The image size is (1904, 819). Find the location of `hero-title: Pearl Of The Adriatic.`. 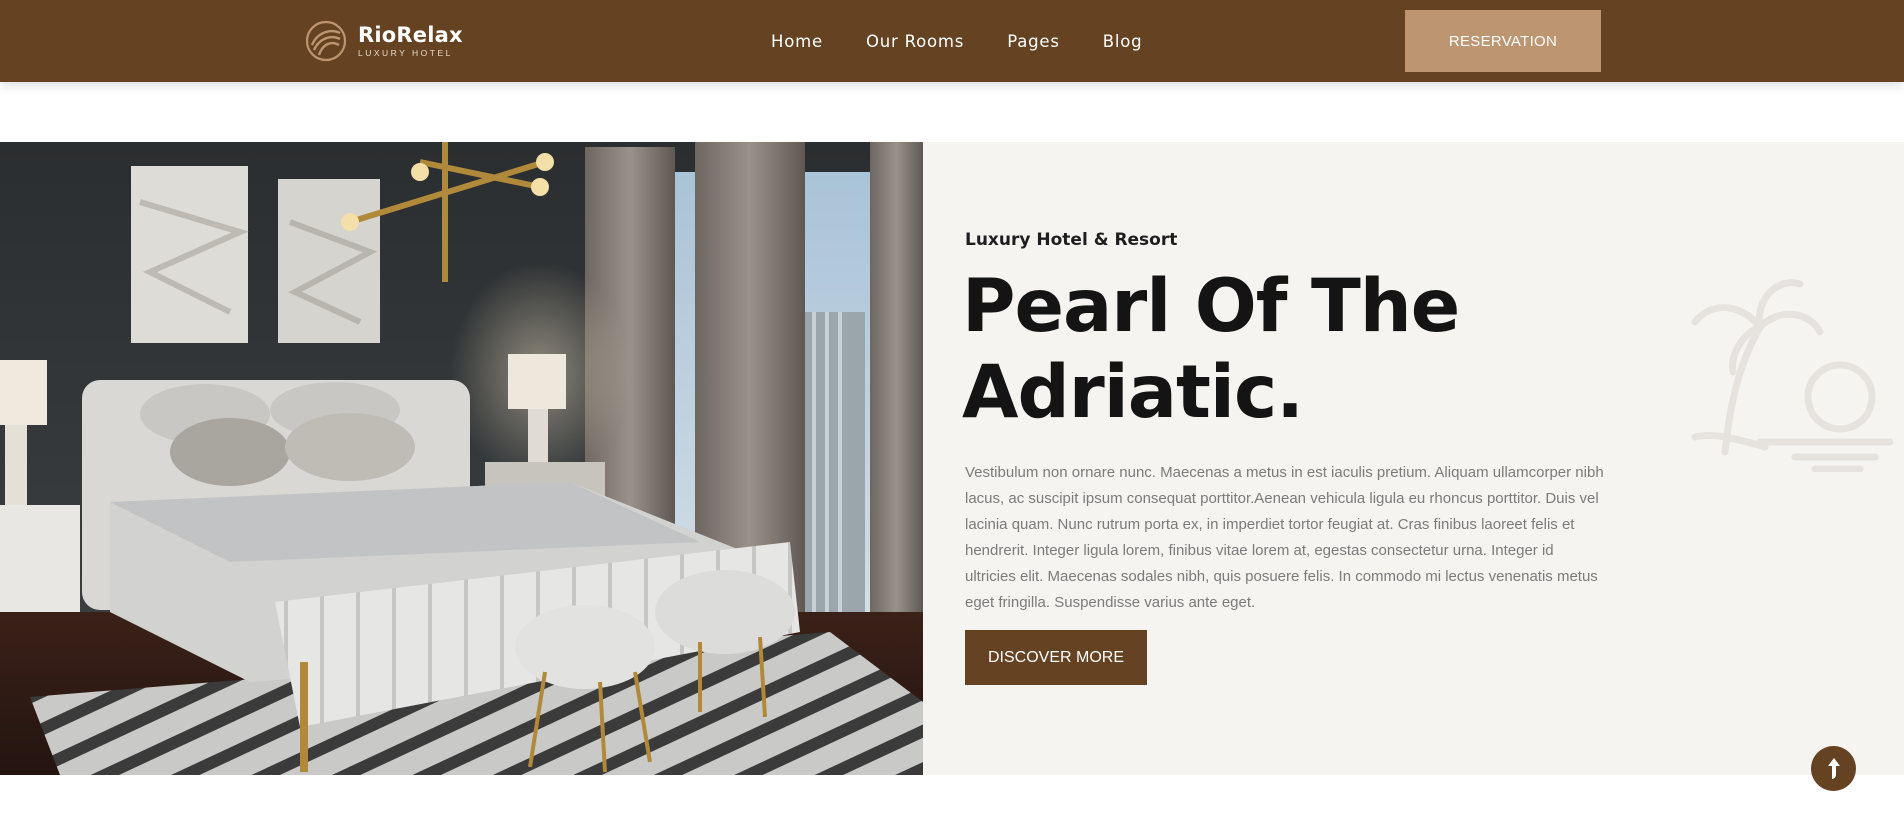

hero-title: Pearl Of The Adriatic. is located at coordinates (1282, 350).